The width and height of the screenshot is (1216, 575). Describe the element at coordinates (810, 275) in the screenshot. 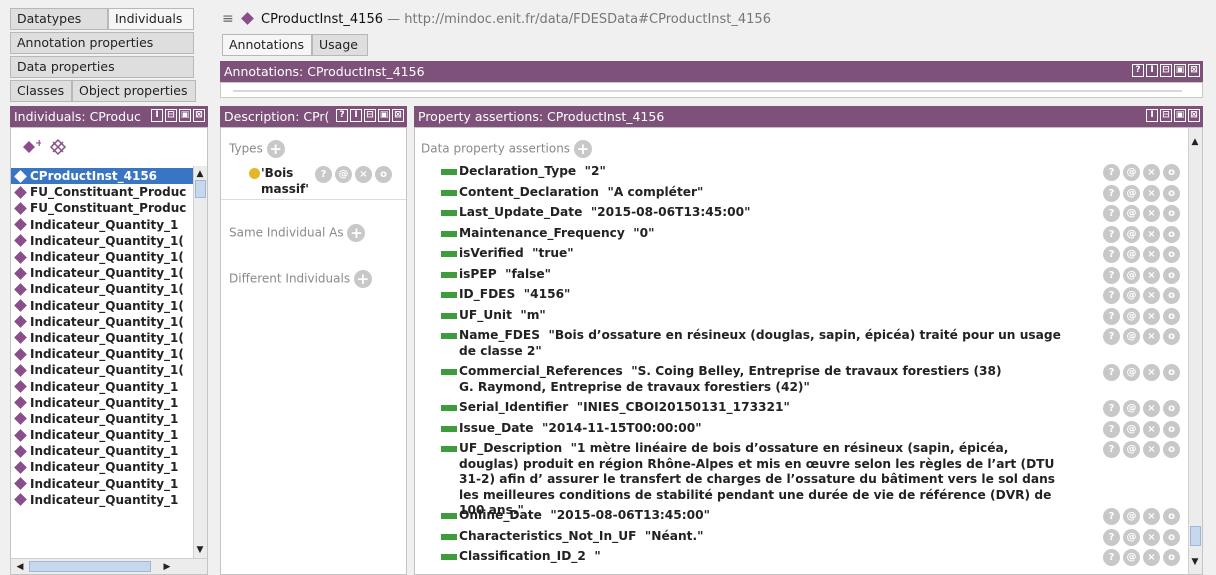

I see `data-property-assertion: isPEP "false"? @ × o` at that location.